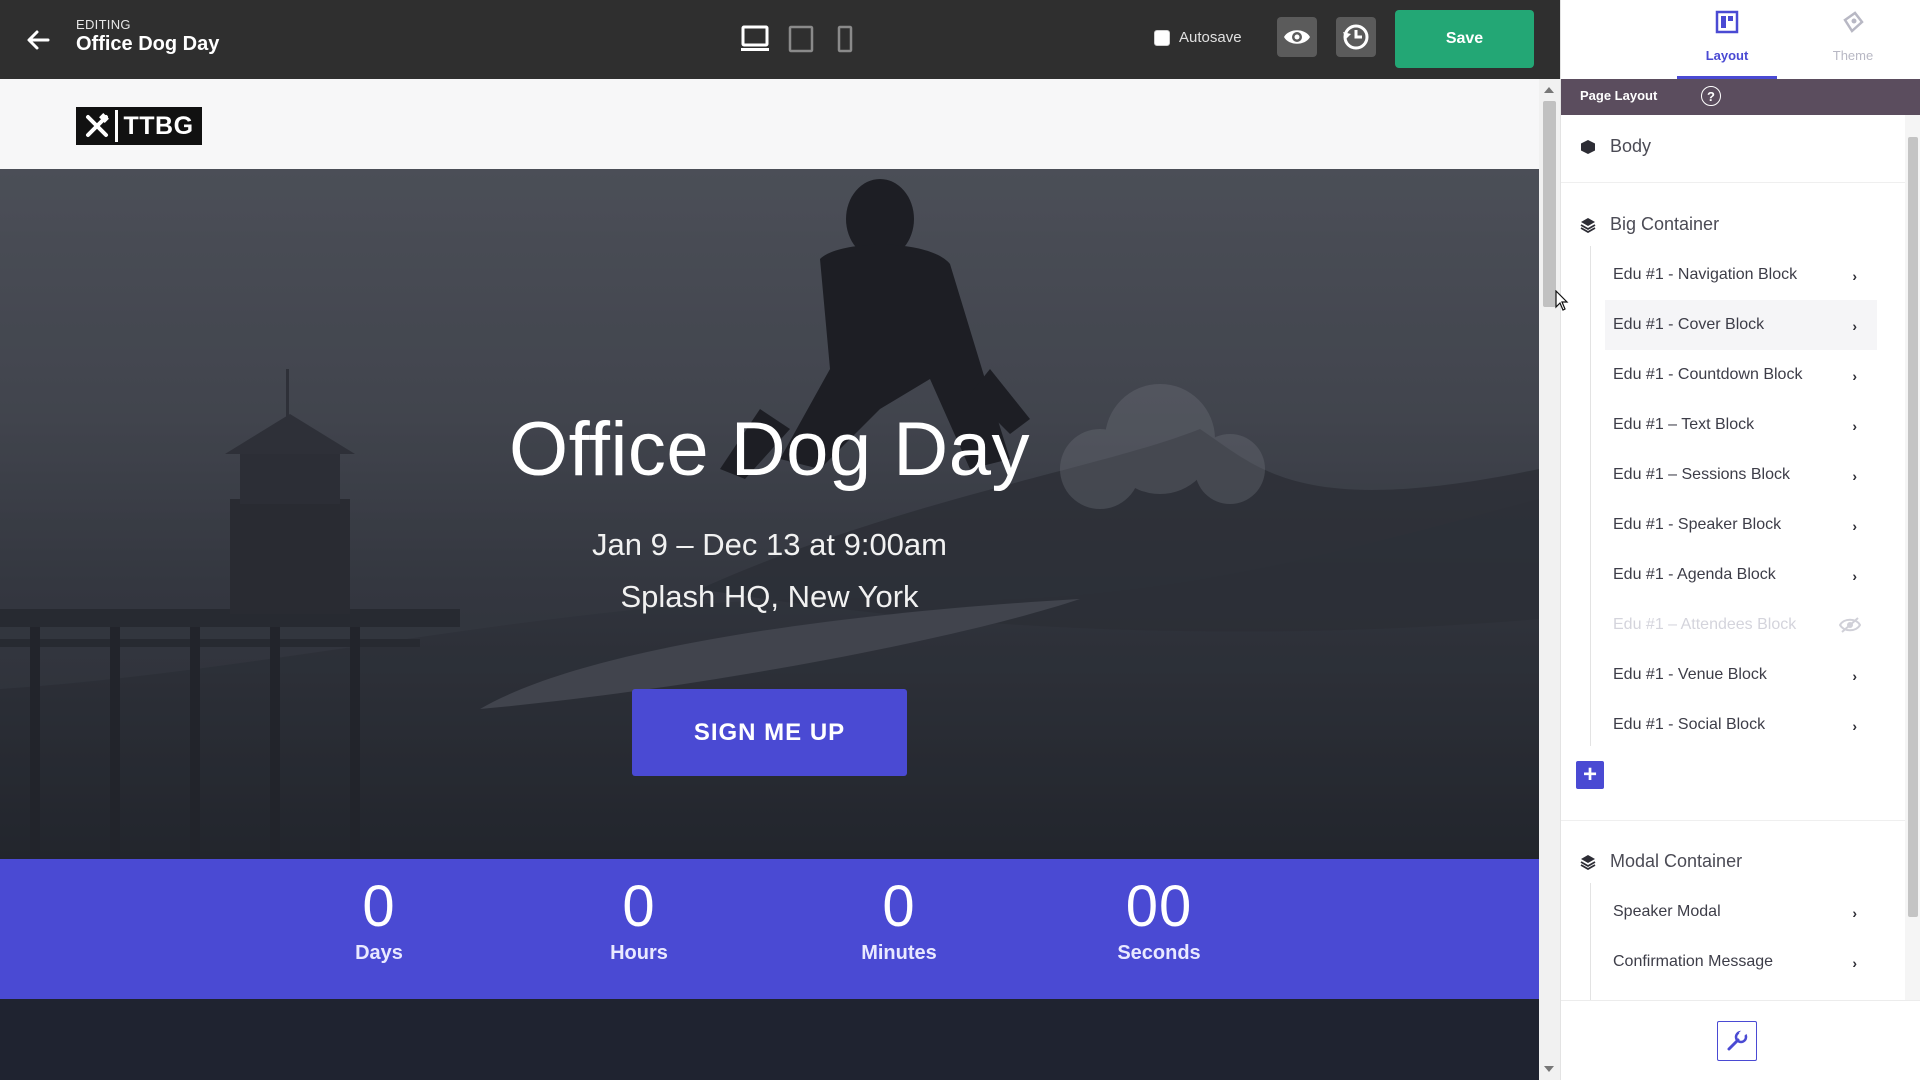 Image resolution: width=1920 pixels, height=1080 pixels. I want to click on revision-history-button, so click(1356, 37).